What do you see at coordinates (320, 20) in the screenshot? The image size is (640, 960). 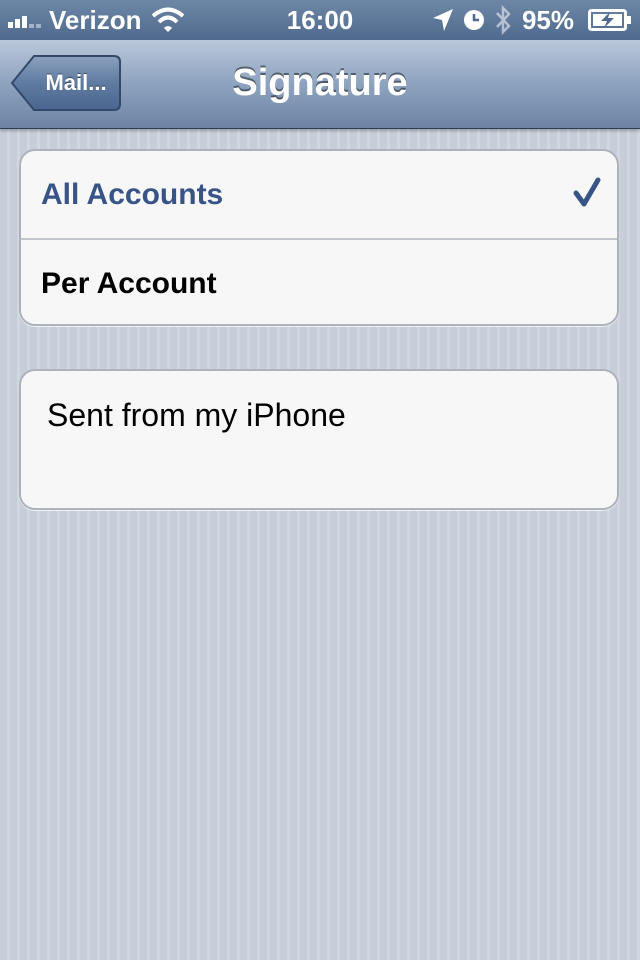 I see `status-bar: Verizon 16:00 95%` at bounding box center [320, 20].